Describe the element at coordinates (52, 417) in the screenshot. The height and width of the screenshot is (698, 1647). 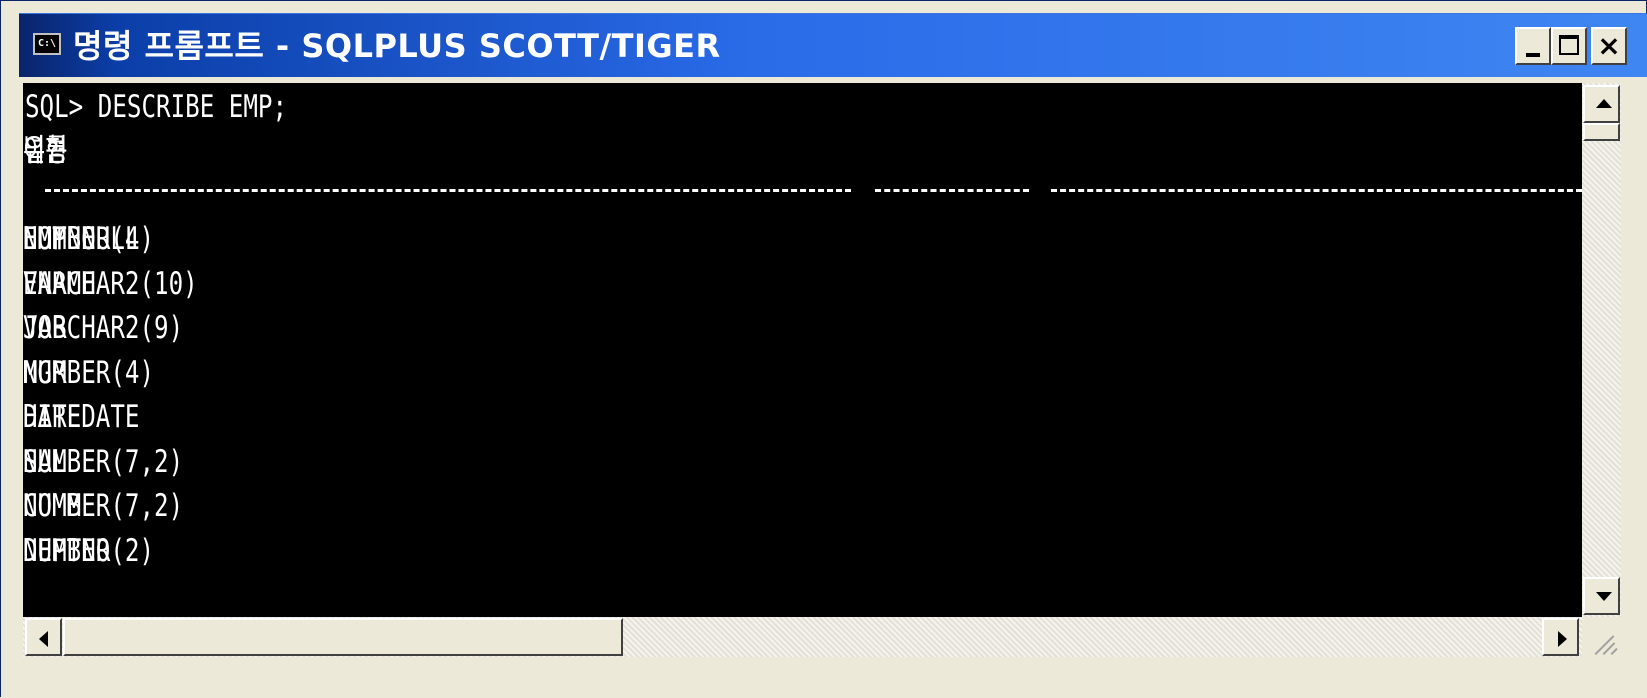
I see `row-type: DATE` at that location.